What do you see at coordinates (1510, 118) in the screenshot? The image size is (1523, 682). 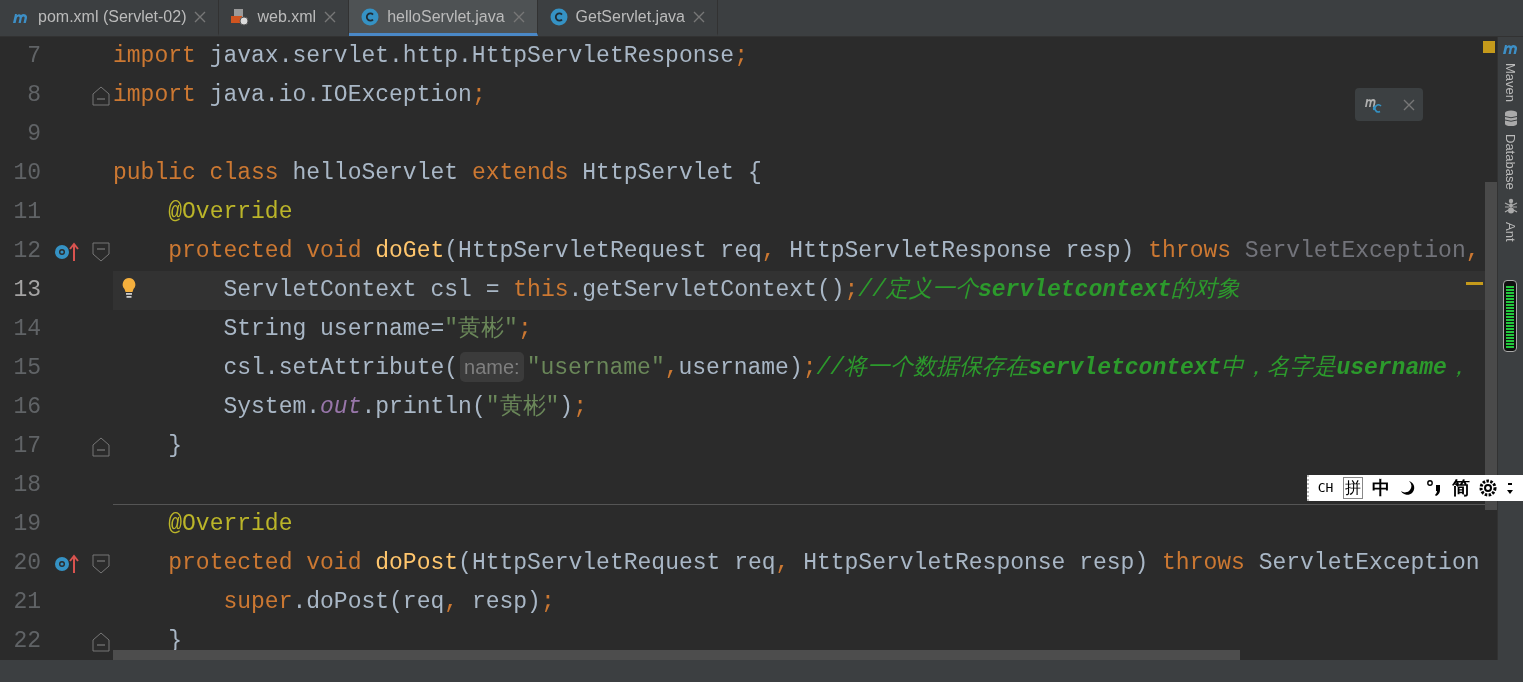 I see `database-icon` at bounding box center [1510, 118].